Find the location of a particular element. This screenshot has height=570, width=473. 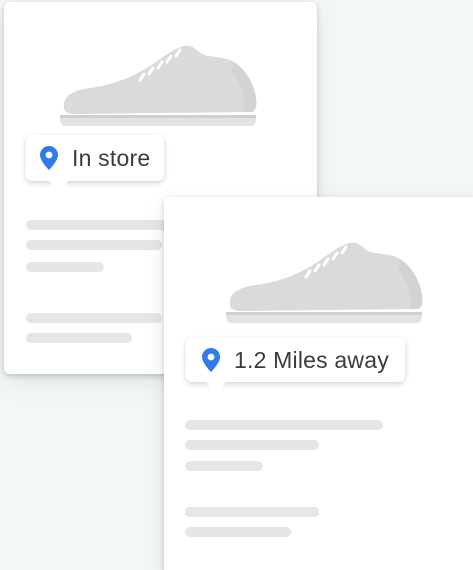

location-tag-label: 1.2 Miles away is located at coordinates (311, 359).